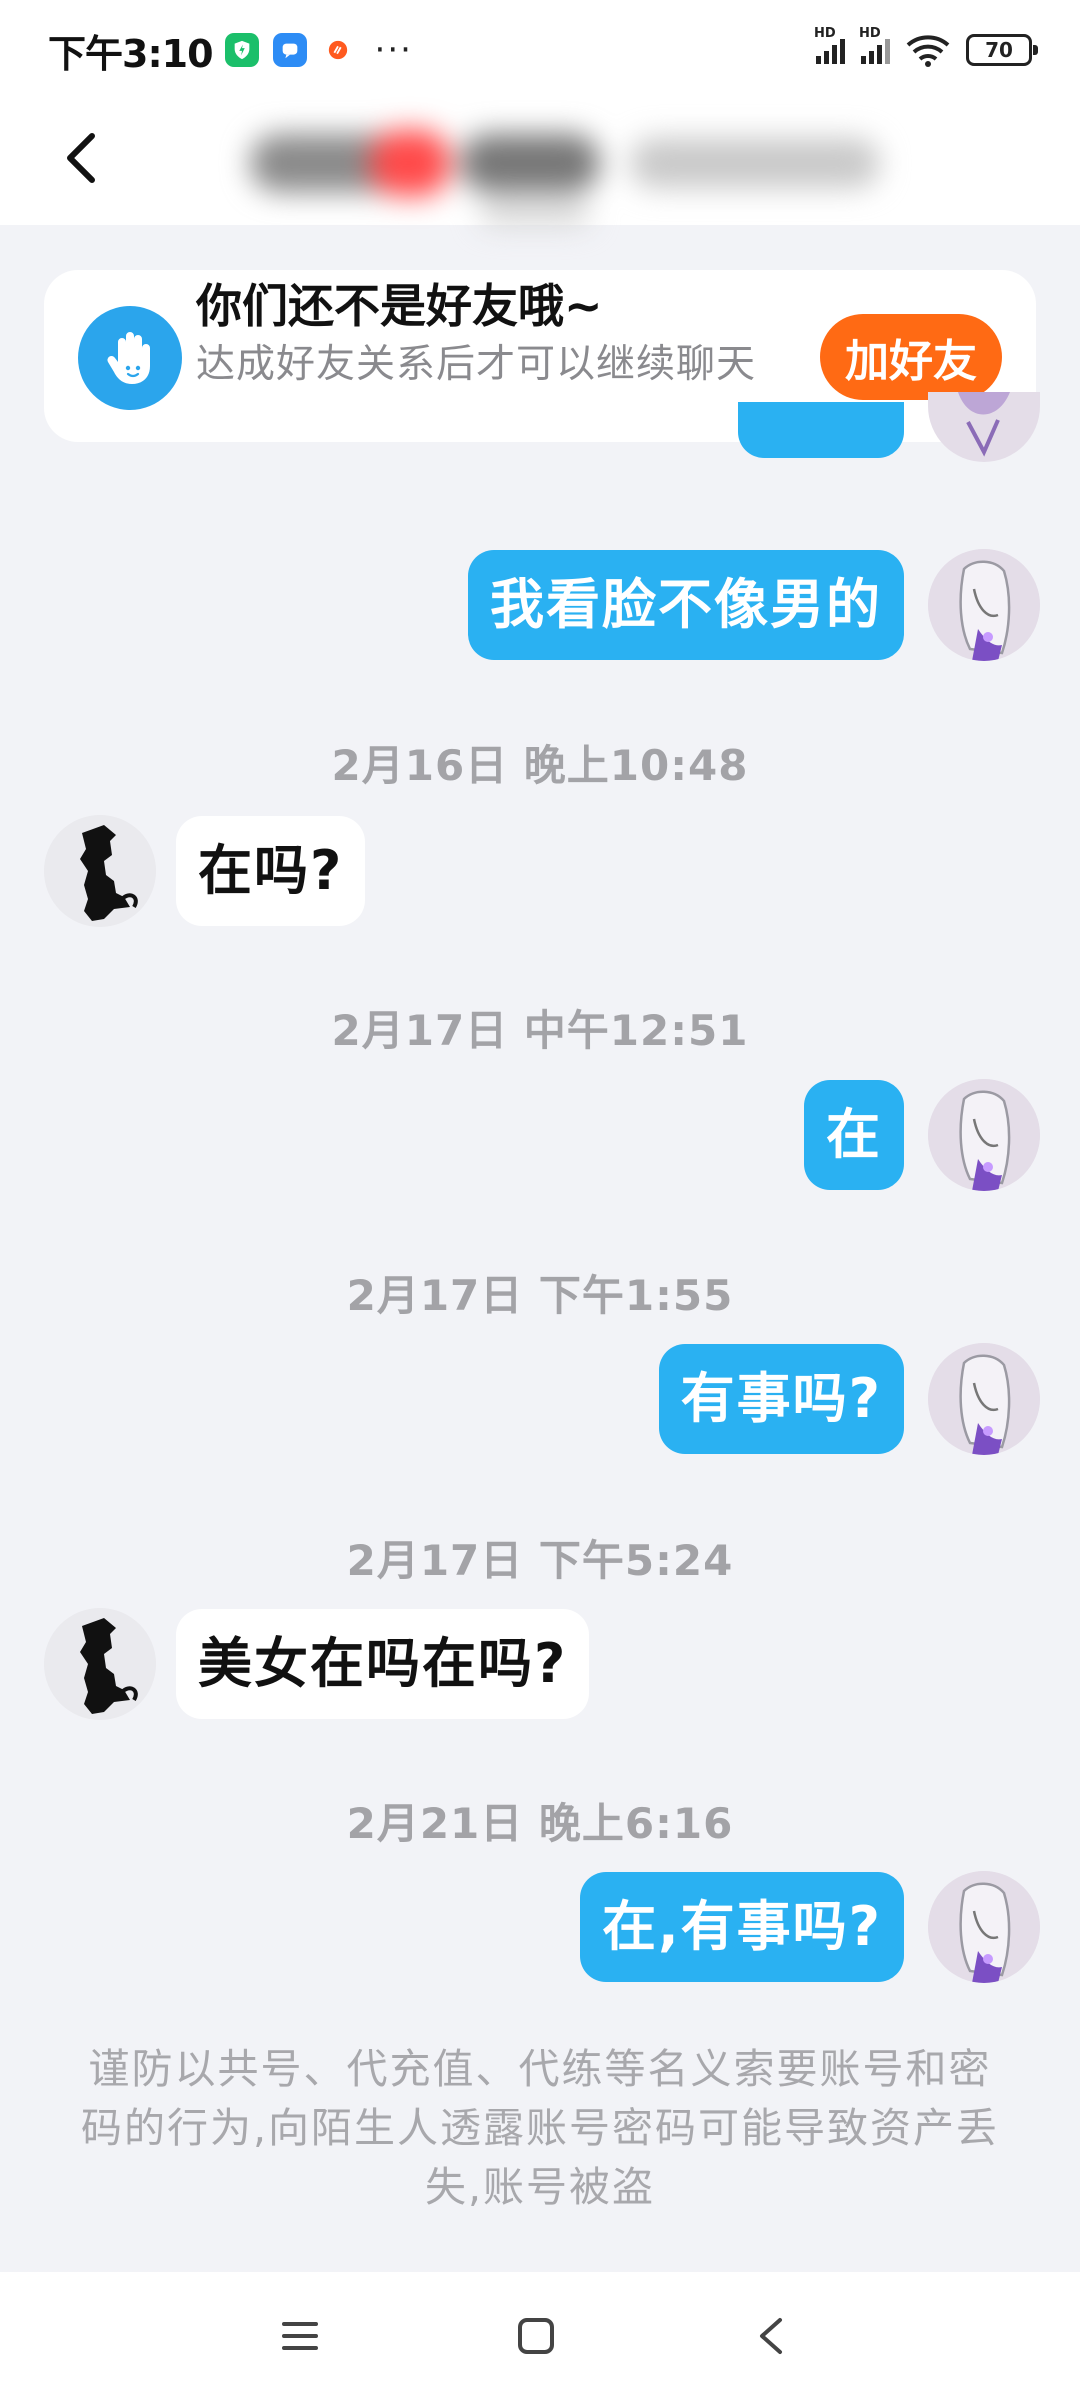  I want to click on home-square-icon, so click(536, 2336).